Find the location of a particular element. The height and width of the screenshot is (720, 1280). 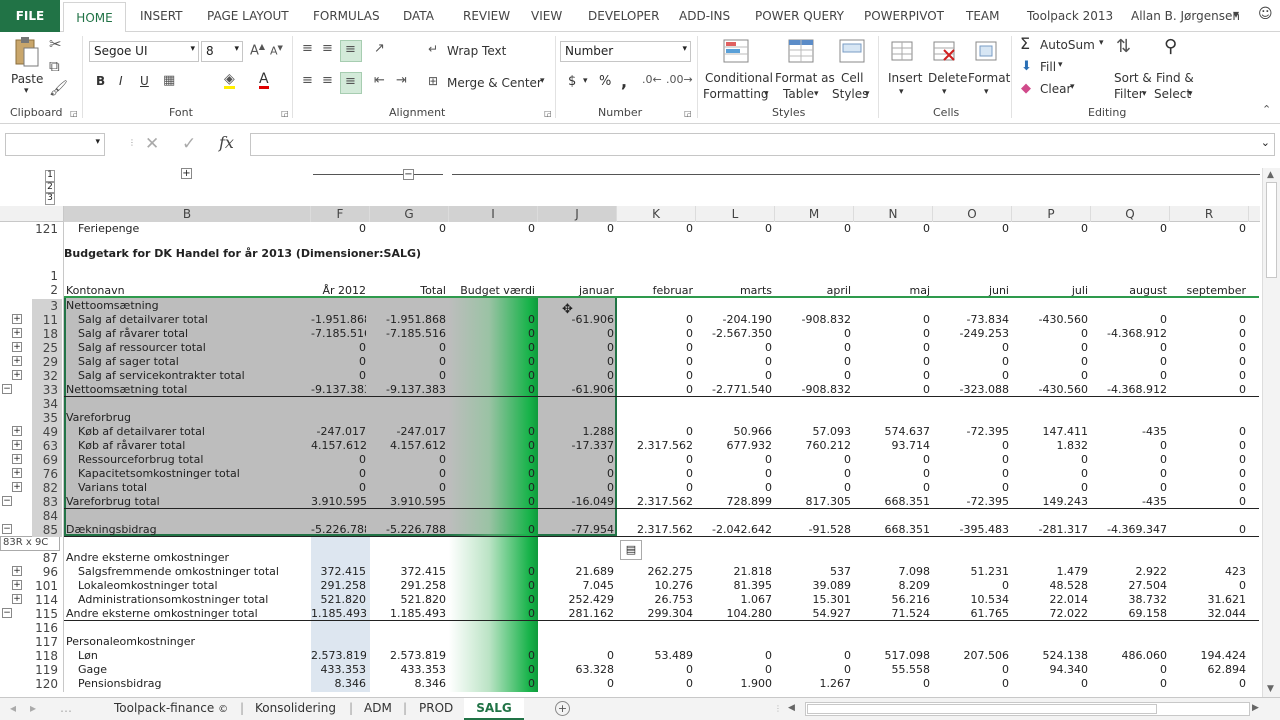

cell-value: 149.243 is located at coordinates (1050, 501).